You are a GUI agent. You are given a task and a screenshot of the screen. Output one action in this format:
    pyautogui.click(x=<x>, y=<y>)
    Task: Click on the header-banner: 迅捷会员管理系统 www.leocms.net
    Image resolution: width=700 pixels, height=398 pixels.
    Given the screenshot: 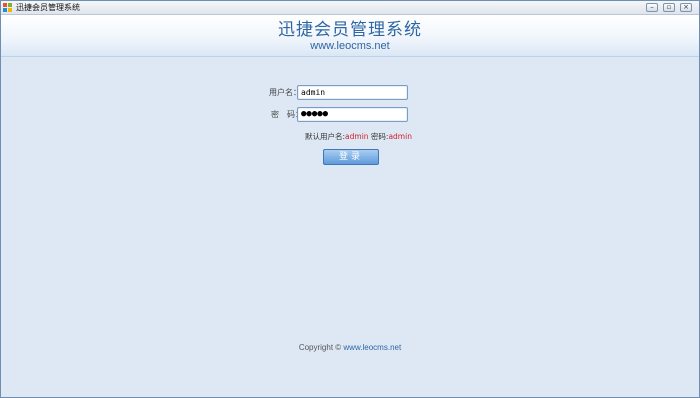 What is the action you would take?
    pyautogui.click(x=350, y=36)
    